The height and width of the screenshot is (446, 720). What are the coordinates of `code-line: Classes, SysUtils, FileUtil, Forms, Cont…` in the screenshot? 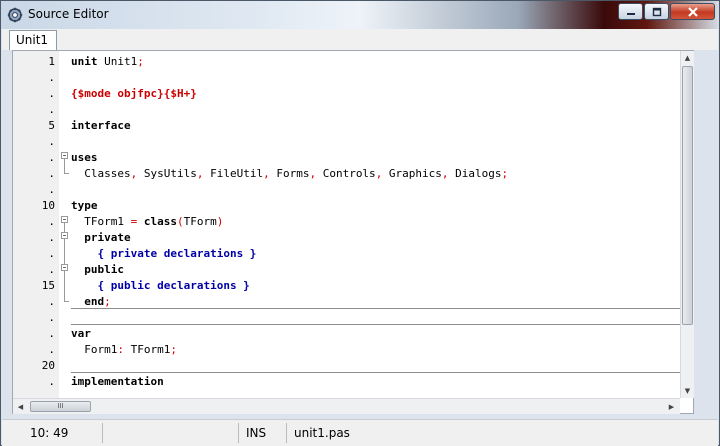 It's located at (289, 174).